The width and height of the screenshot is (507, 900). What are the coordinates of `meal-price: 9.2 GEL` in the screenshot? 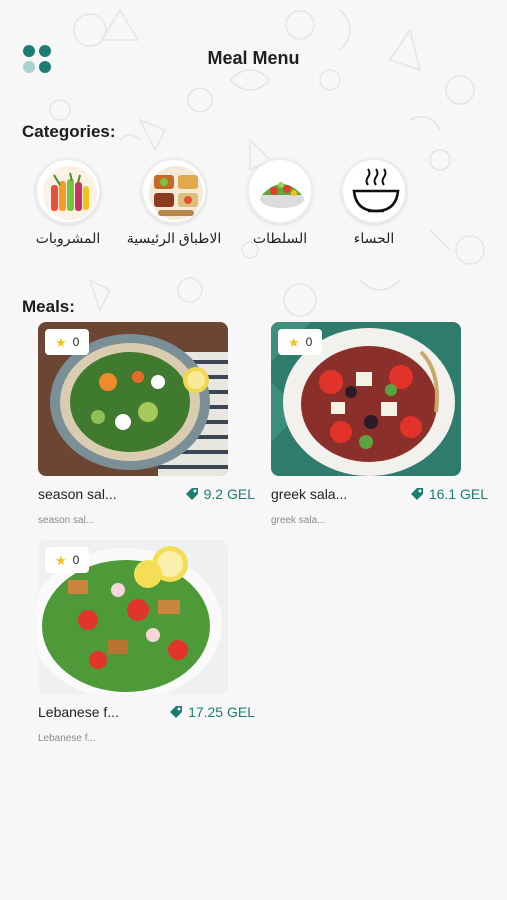 It's located at (220, 494).